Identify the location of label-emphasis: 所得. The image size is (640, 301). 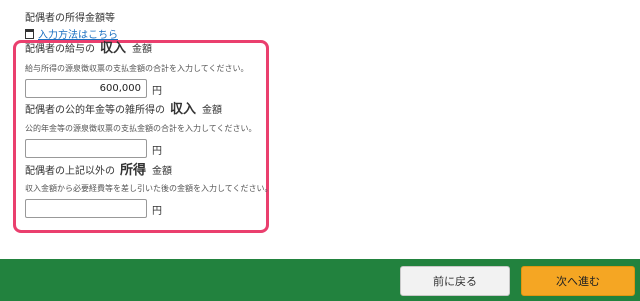
(133, 170).